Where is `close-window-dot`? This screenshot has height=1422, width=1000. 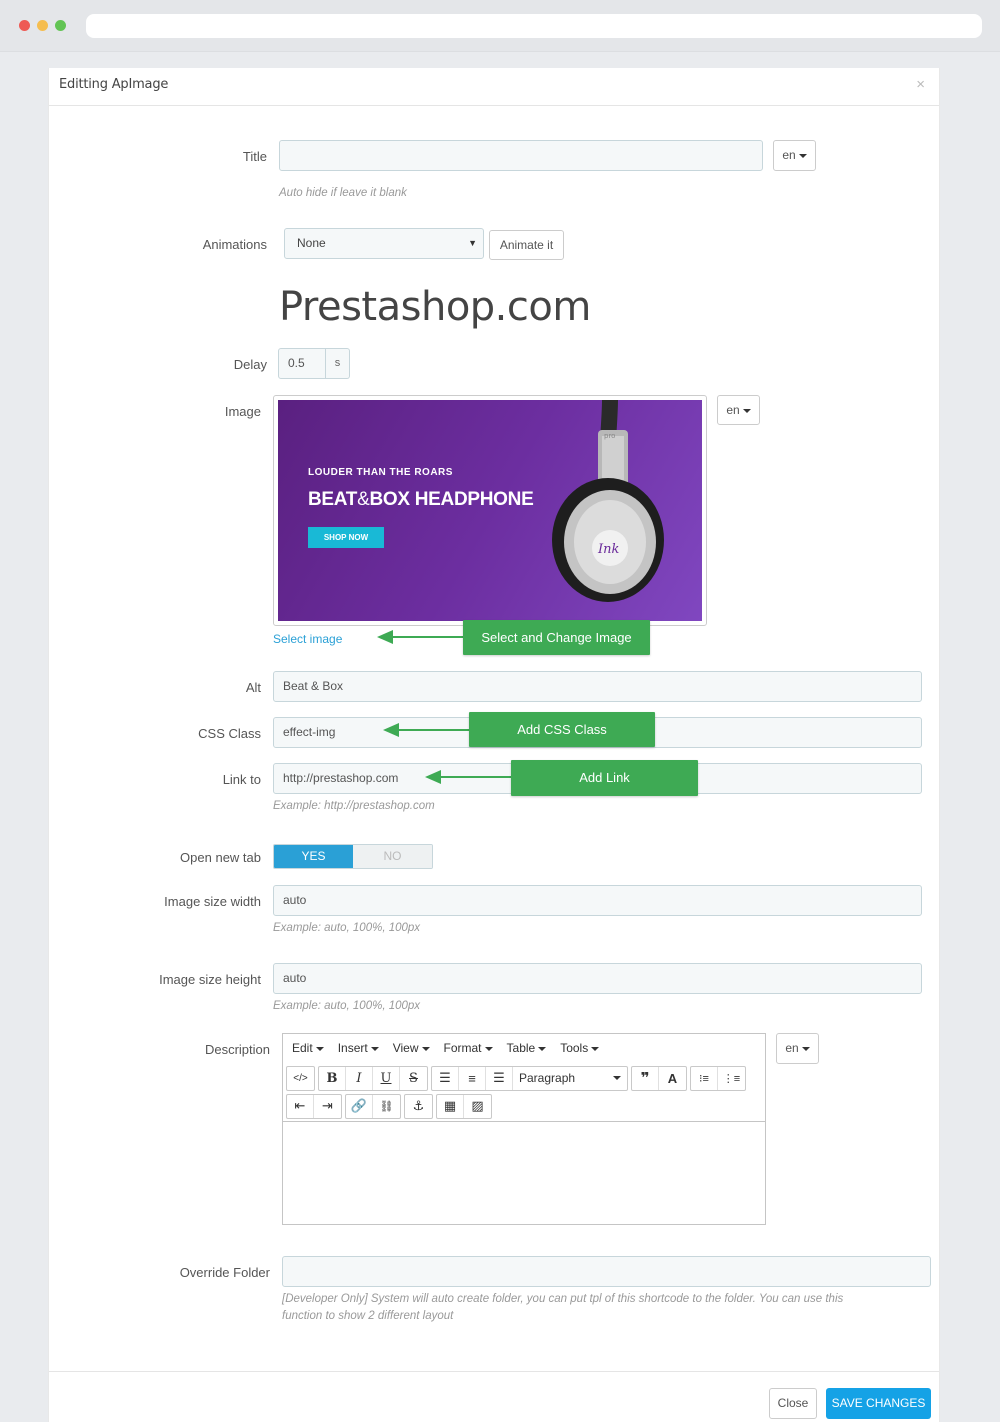
close-window-dot is located at coordinates (24, 25).